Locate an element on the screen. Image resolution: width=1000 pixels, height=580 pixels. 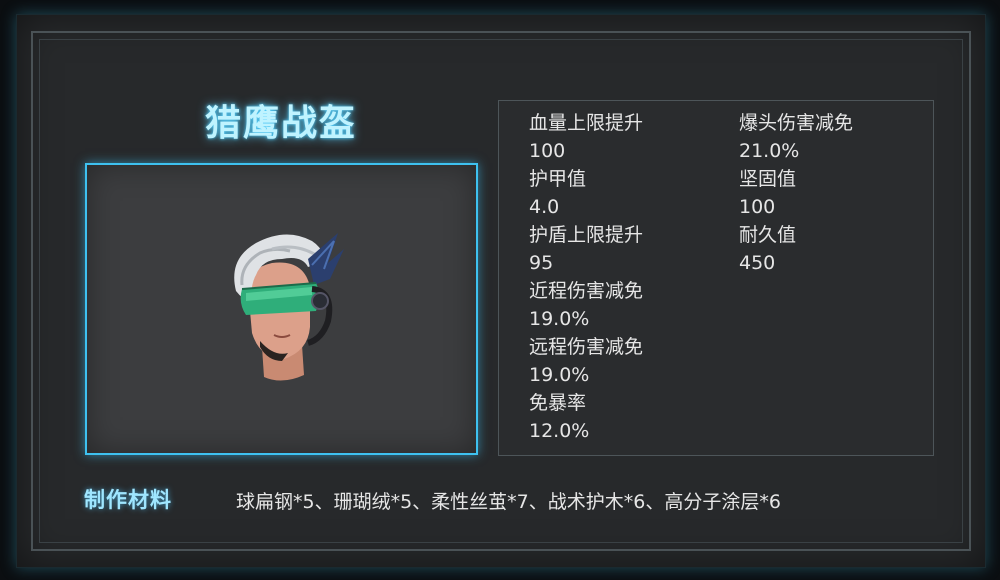
stat-item: 护盾上限提升 95 is located at coordinates (586, 249).